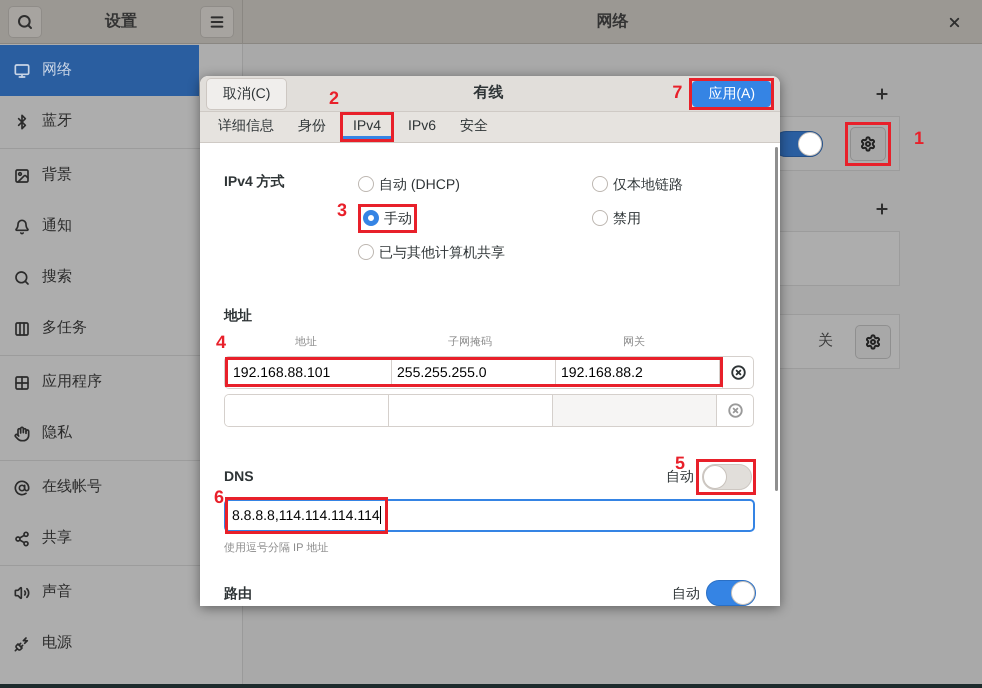 The image size is (982, 688). What do you see at coordinates (334, 98) in the screenshot?
I see `annotation-number: 2` at bounding box center [334, 98].